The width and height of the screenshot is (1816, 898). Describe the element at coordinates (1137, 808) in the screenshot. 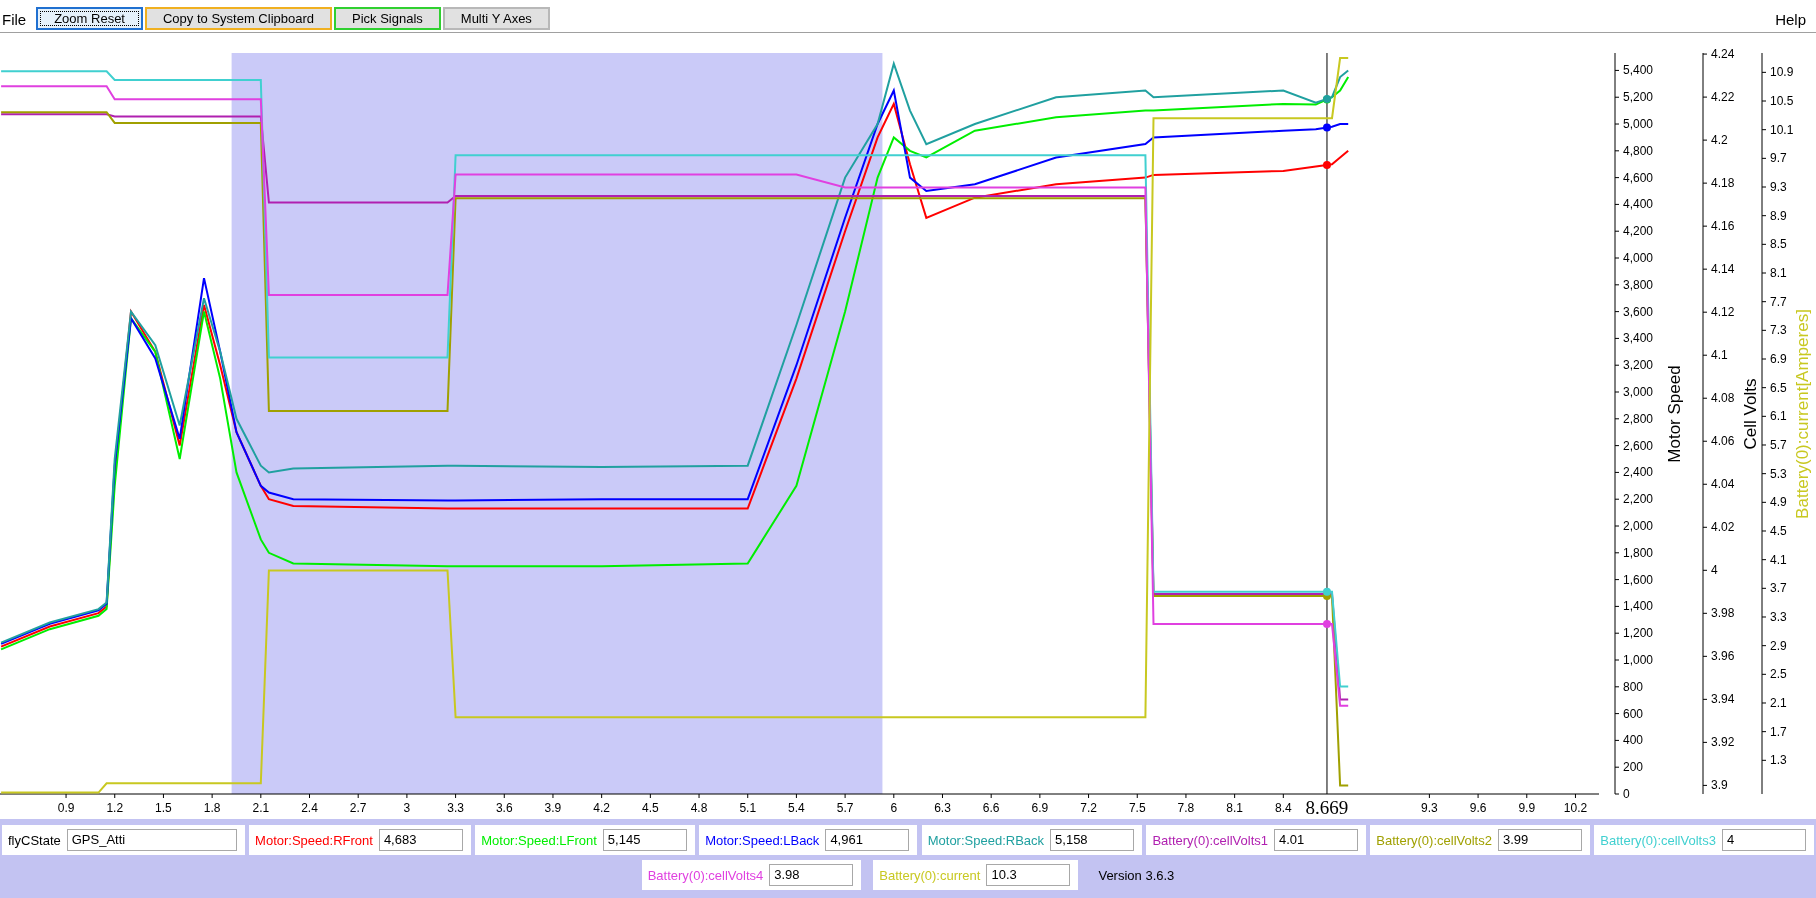

I see `axis-tick-label: 7.5` at that location.